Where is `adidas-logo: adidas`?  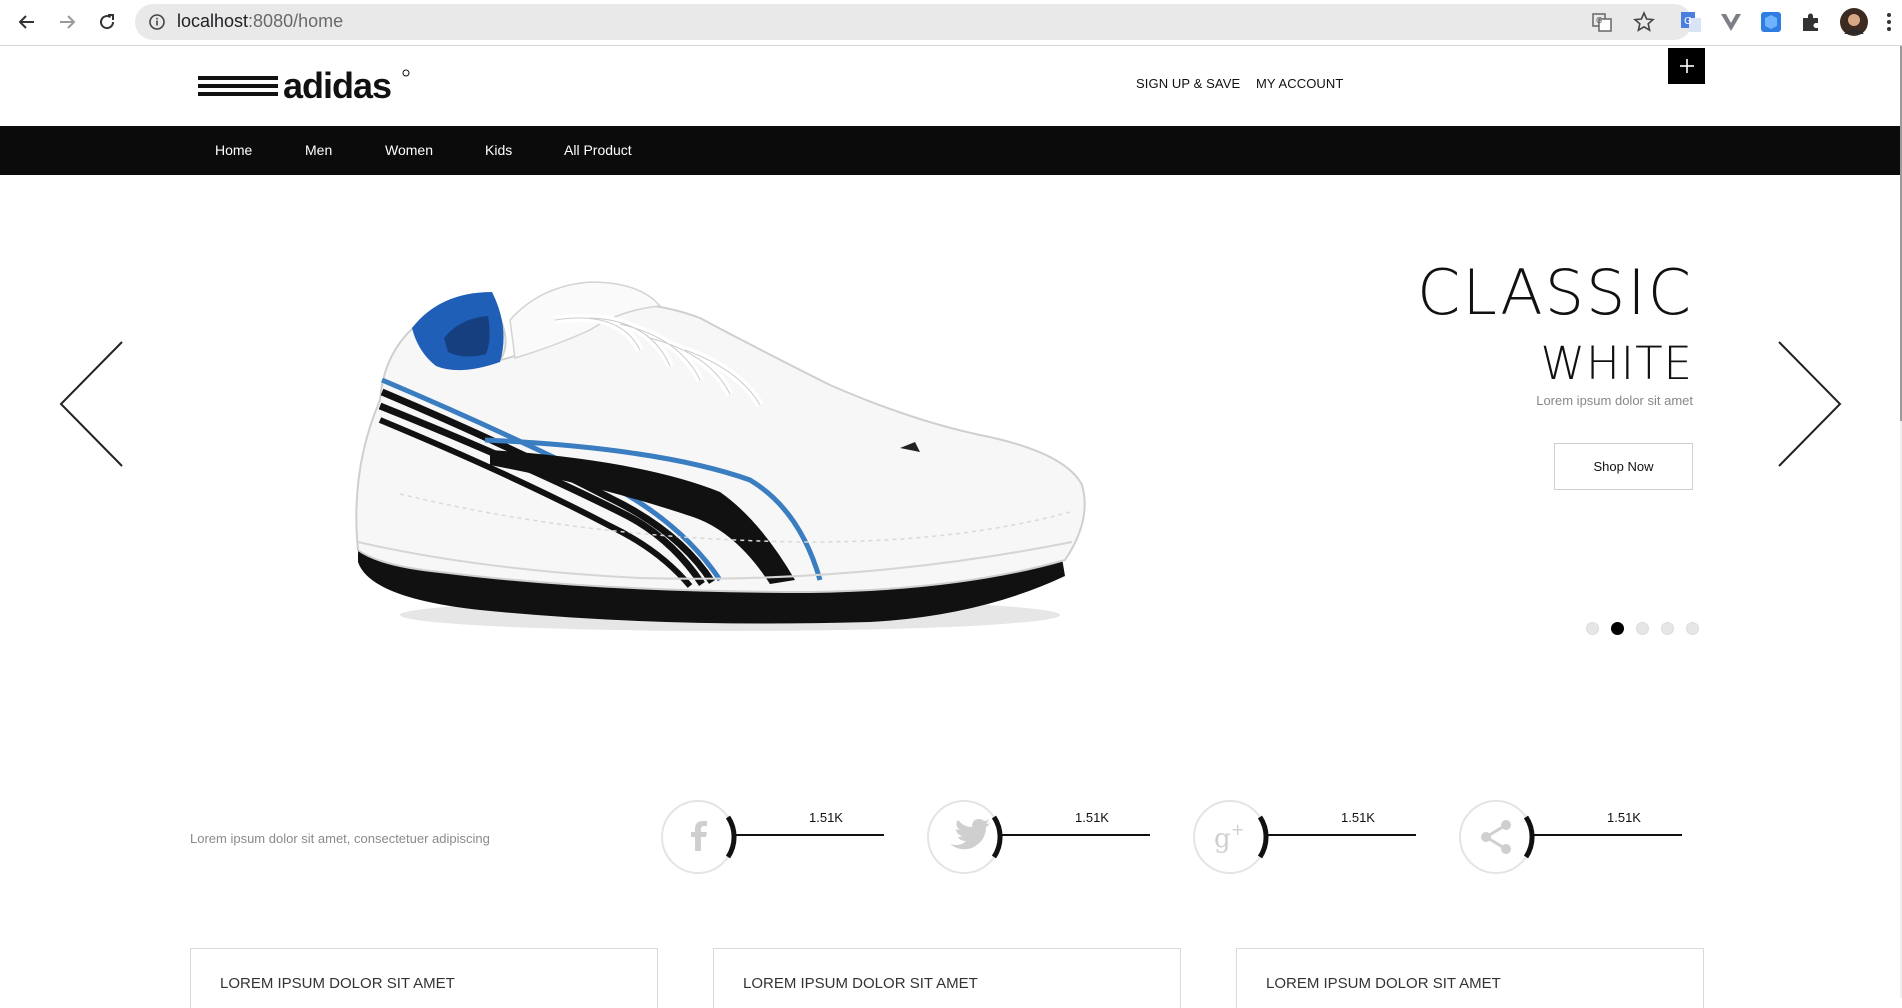 adidas-logo: adidas is located at coordinates (305, 85).